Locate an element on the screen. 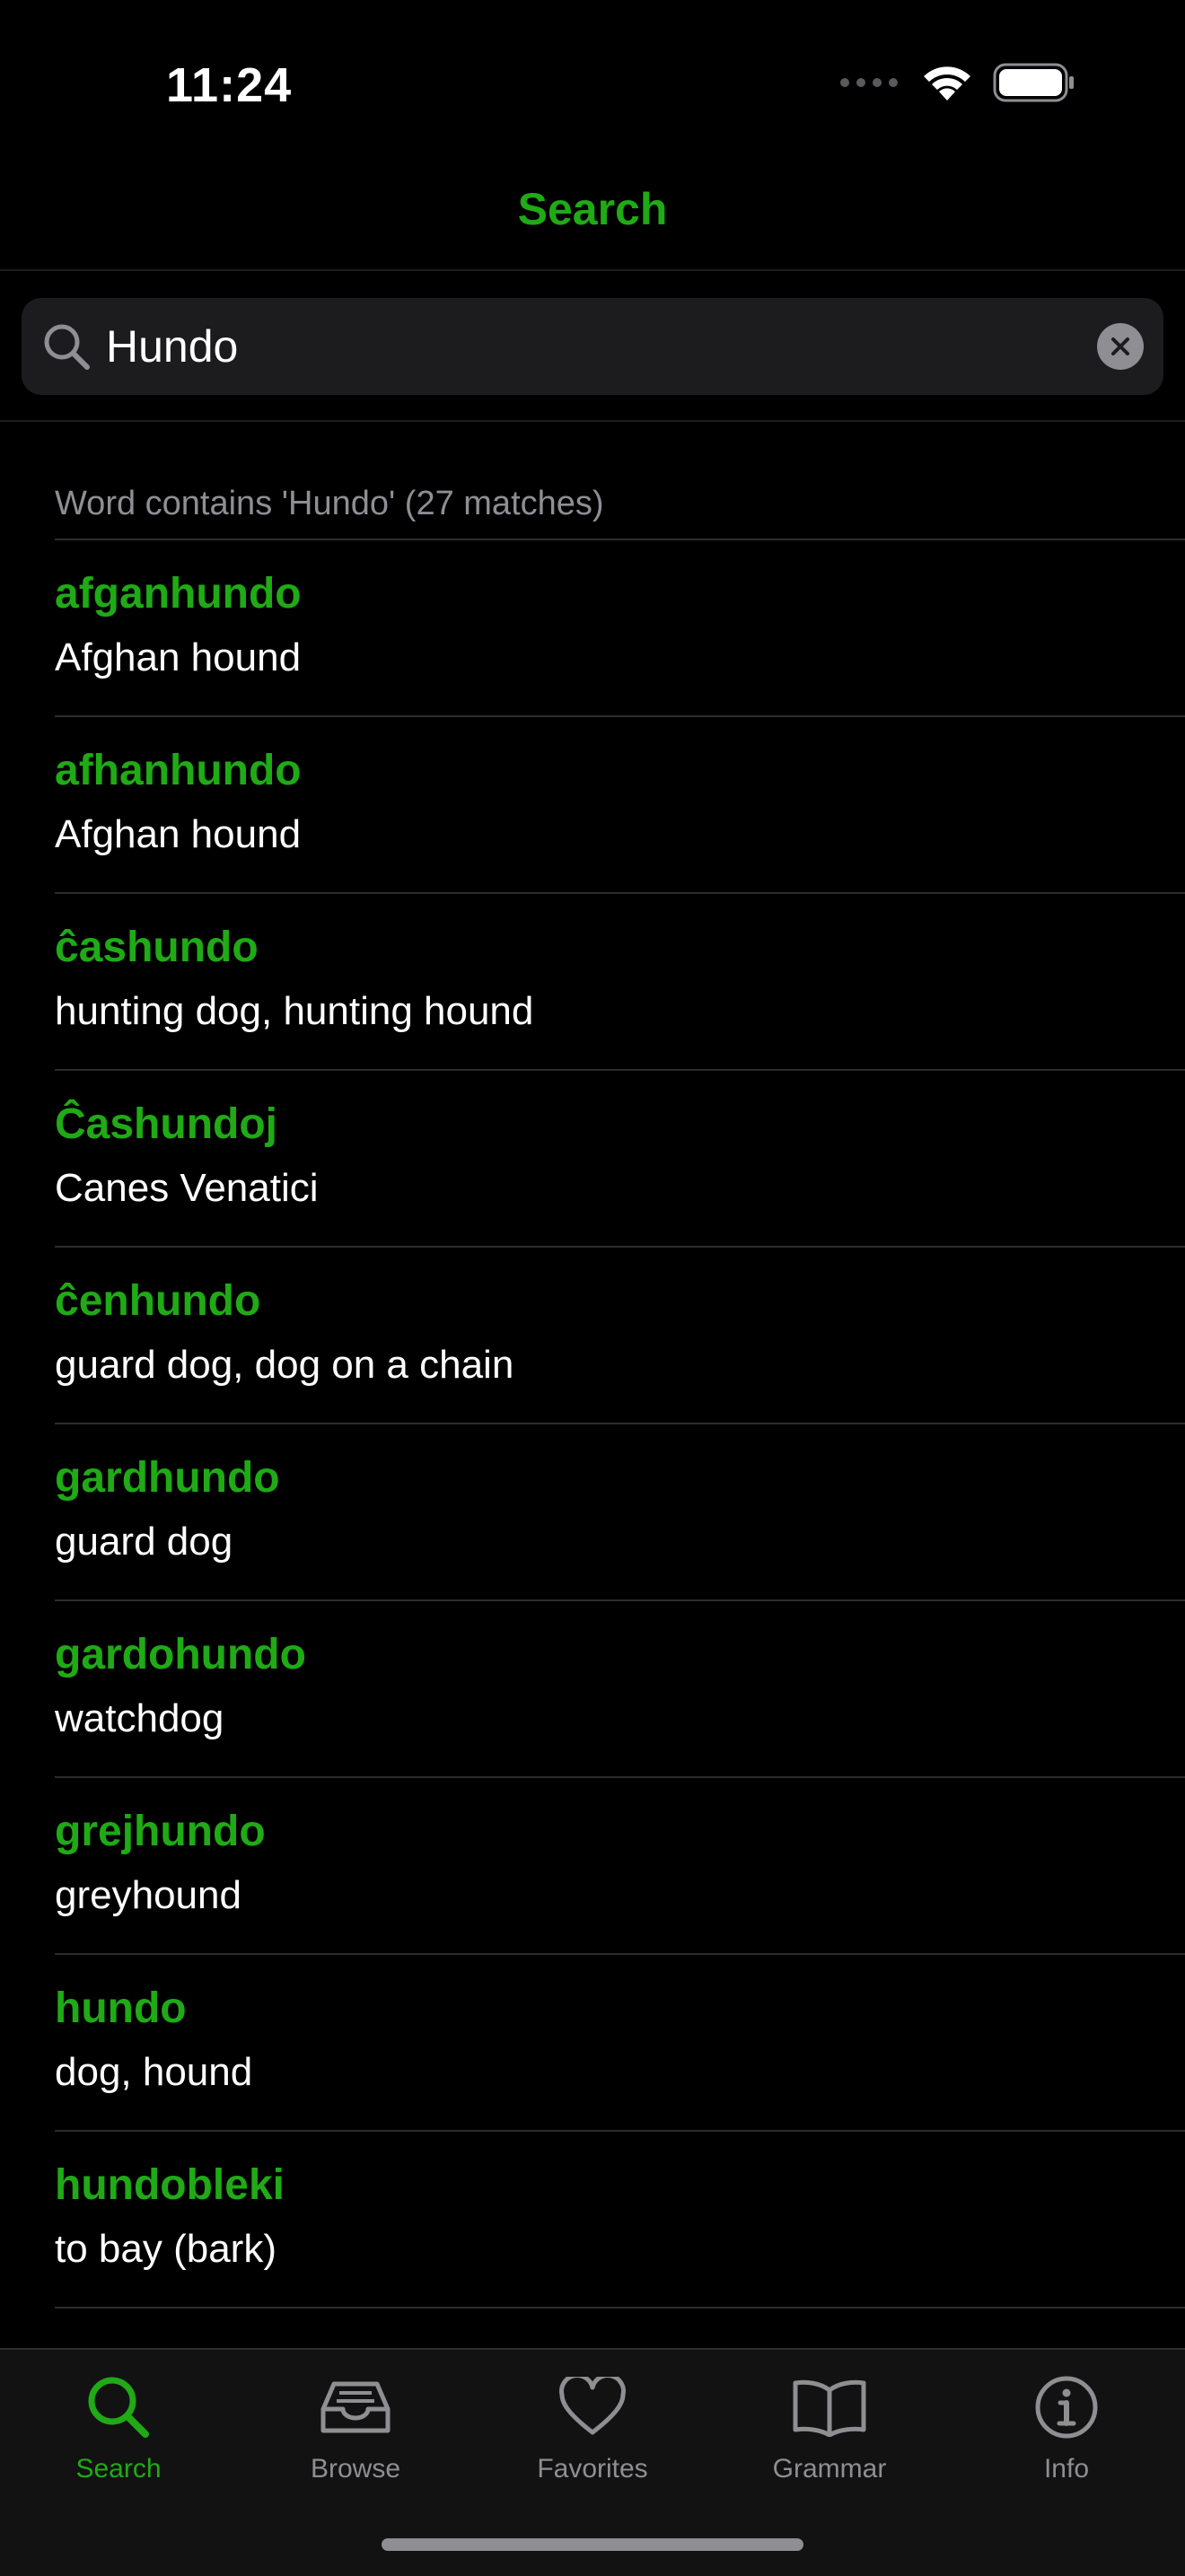  list-item: afhanhundo Afghan hound is located at coordinates (620, 805).